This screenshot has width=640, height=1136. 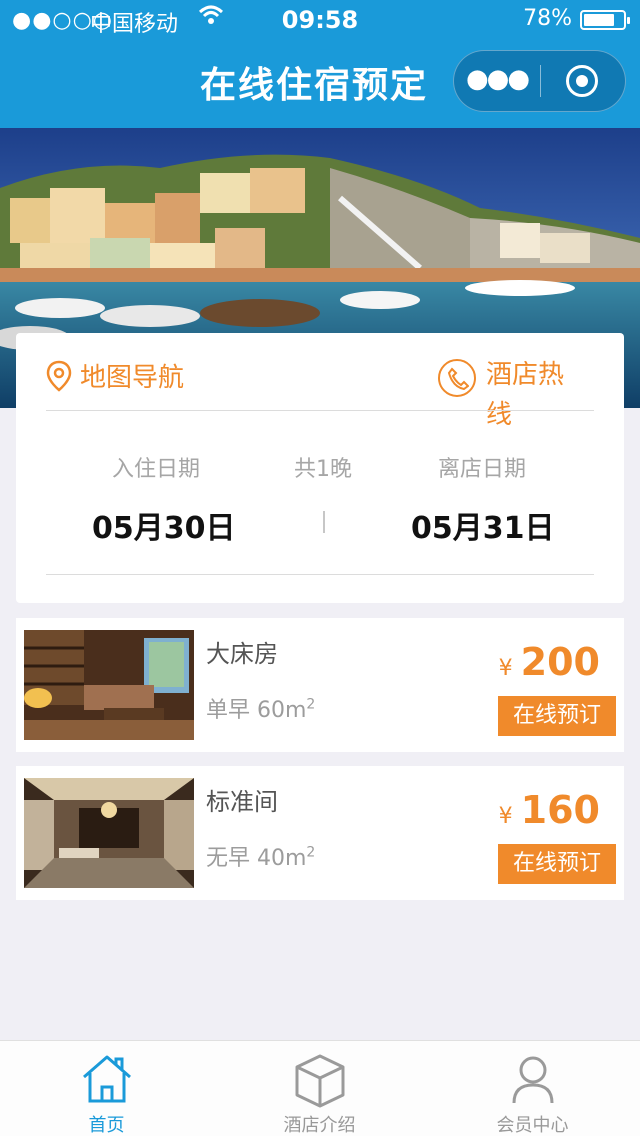 I want to click on home-icon, so click(x=107, y=1079).